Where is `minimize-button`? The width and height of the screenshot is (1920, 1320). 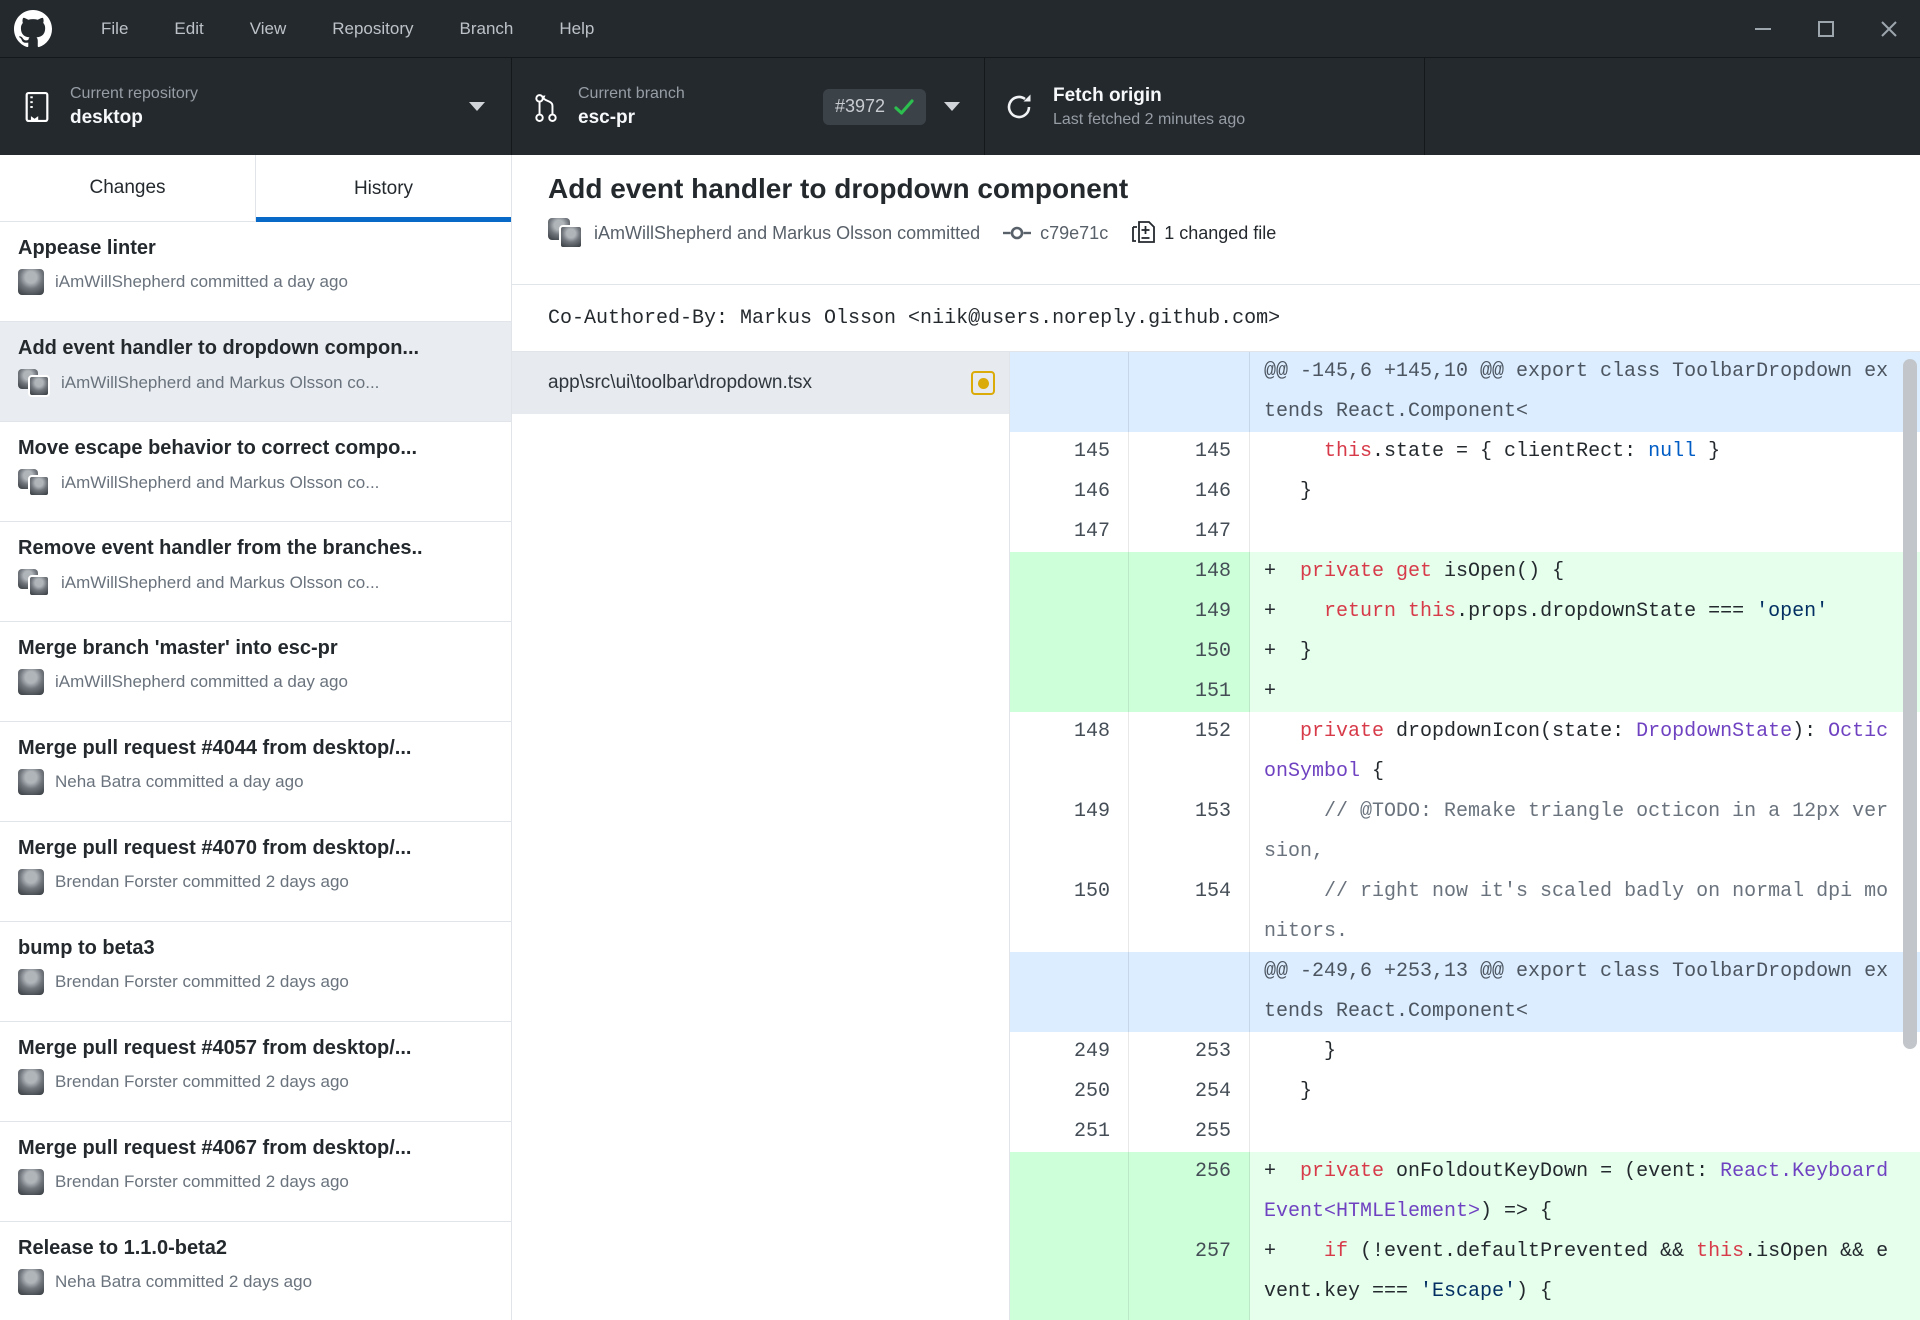 minimize-button is located at coordinates (1762, 28).